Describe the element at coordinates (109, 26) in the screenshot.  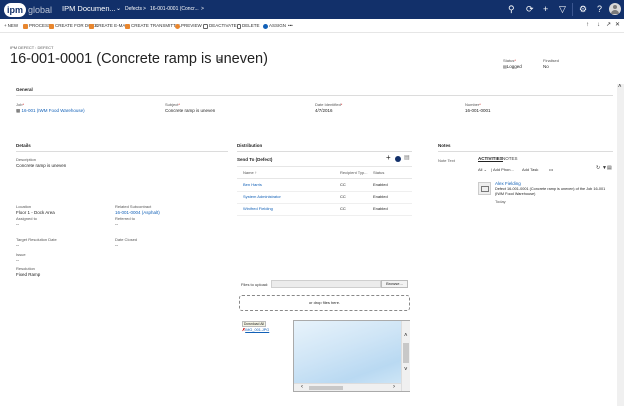
I see `create-email-button: CREATE E-MAIL` at that location.